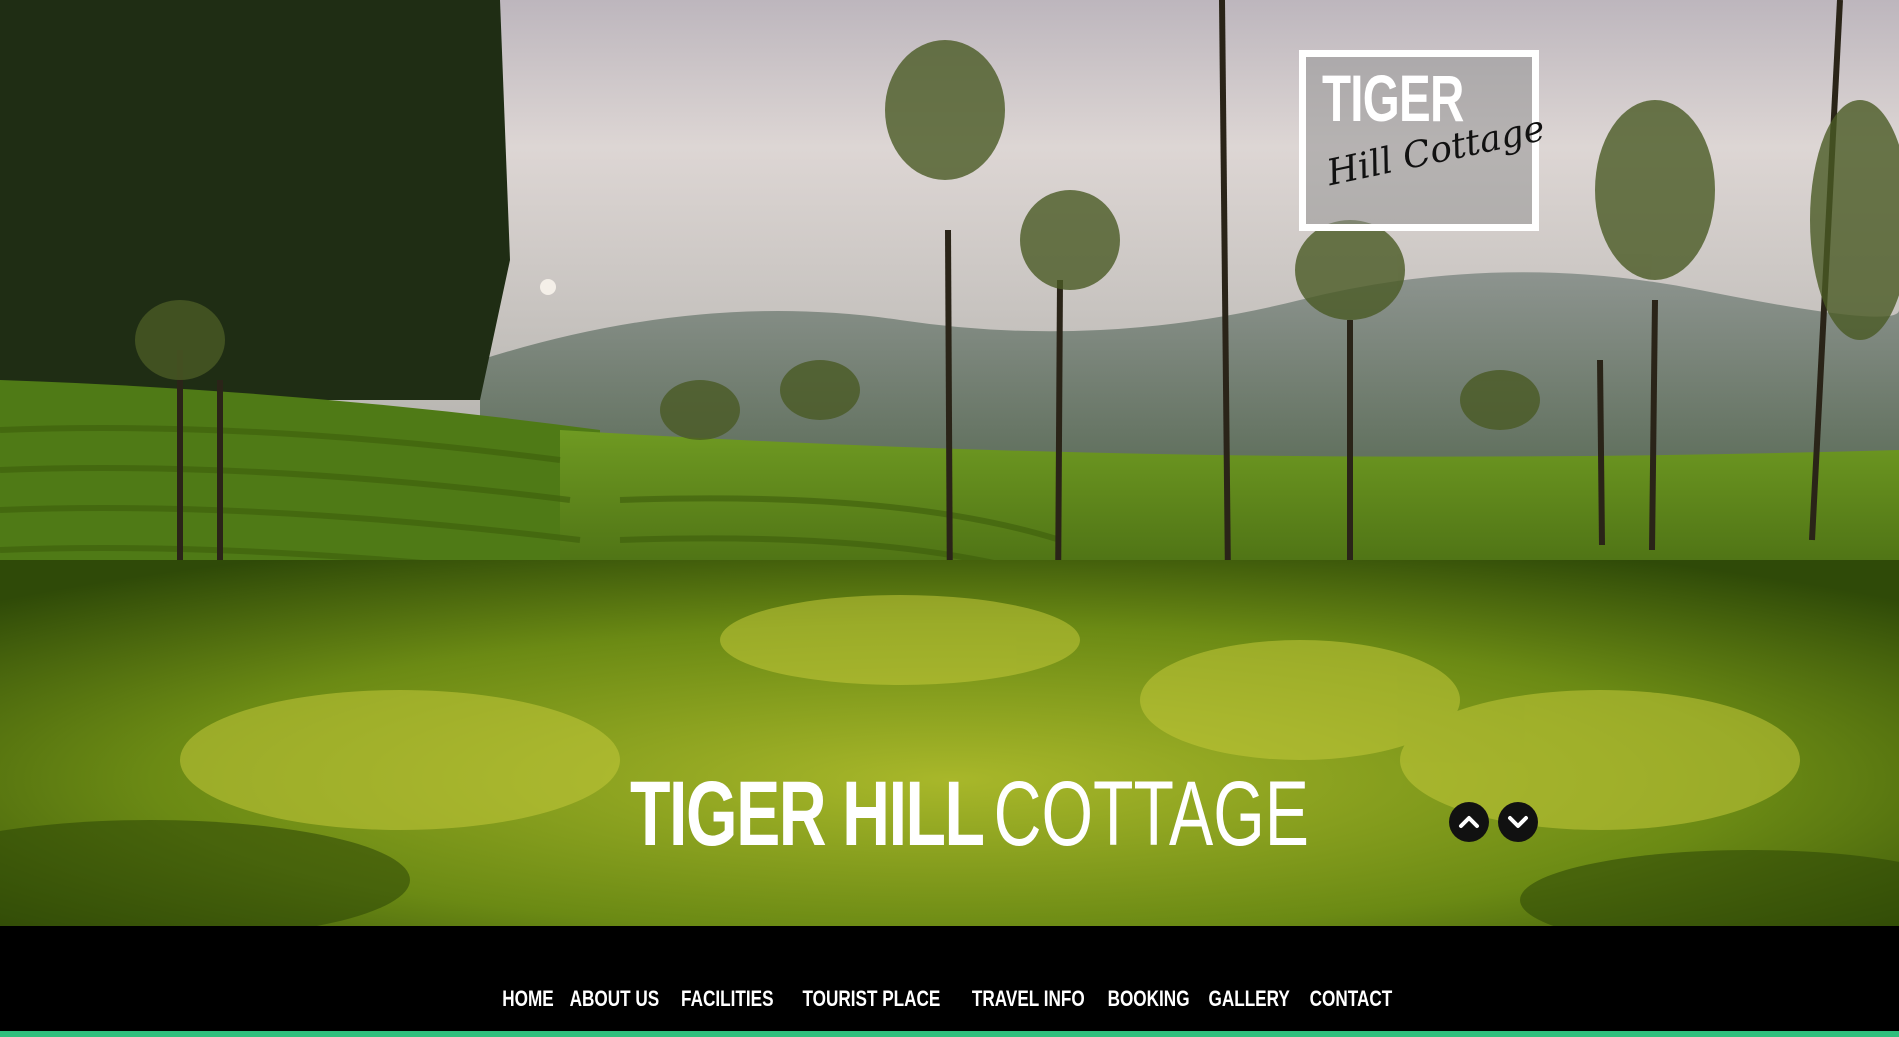 The width and height of the screenshot is (1899, 1037). I want to click on nav-contact: CONTACT, so click(1350, 999).